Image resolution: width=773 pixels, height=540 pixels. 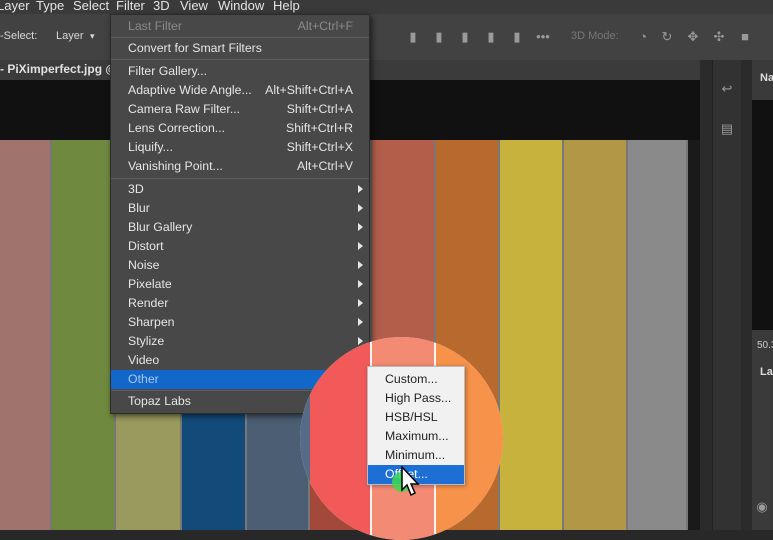 I want to click on navigator-preview, so click(x=762, y=215).